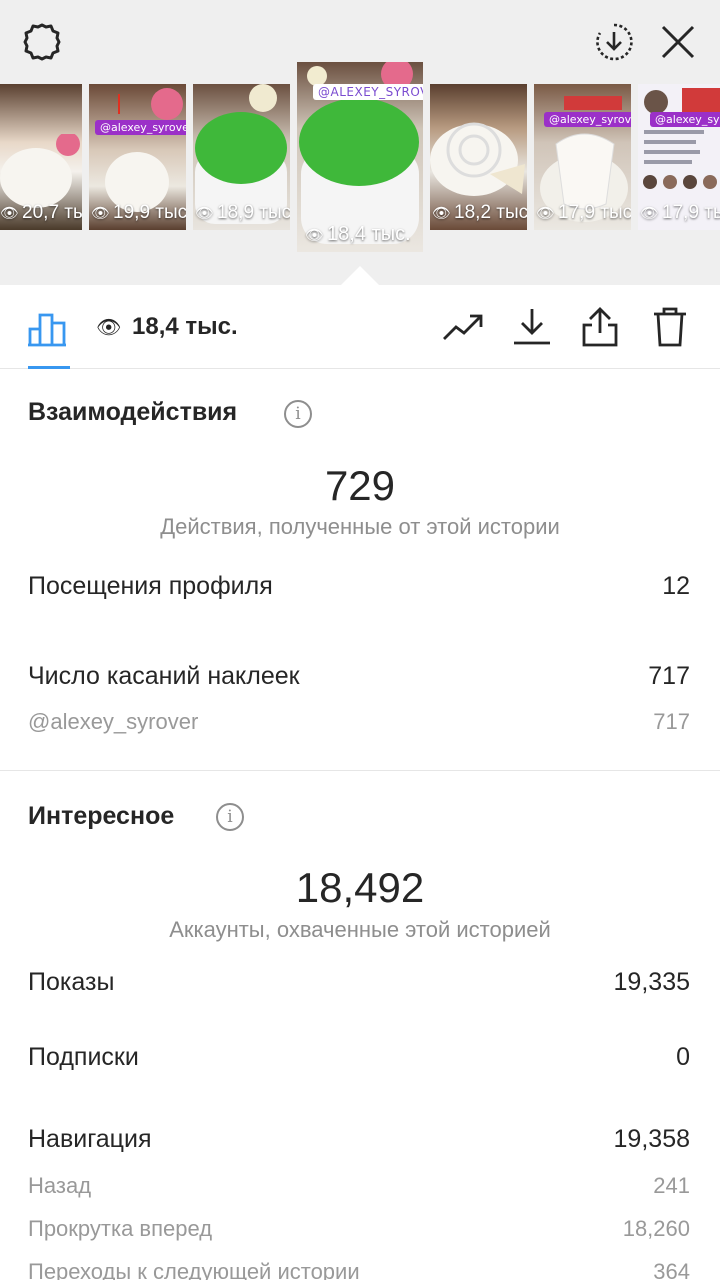  Describe the element at coordinates (478, 157) in the screenshot. I see `story-thumbnail: 👁 18,2 тыс.` at that location.